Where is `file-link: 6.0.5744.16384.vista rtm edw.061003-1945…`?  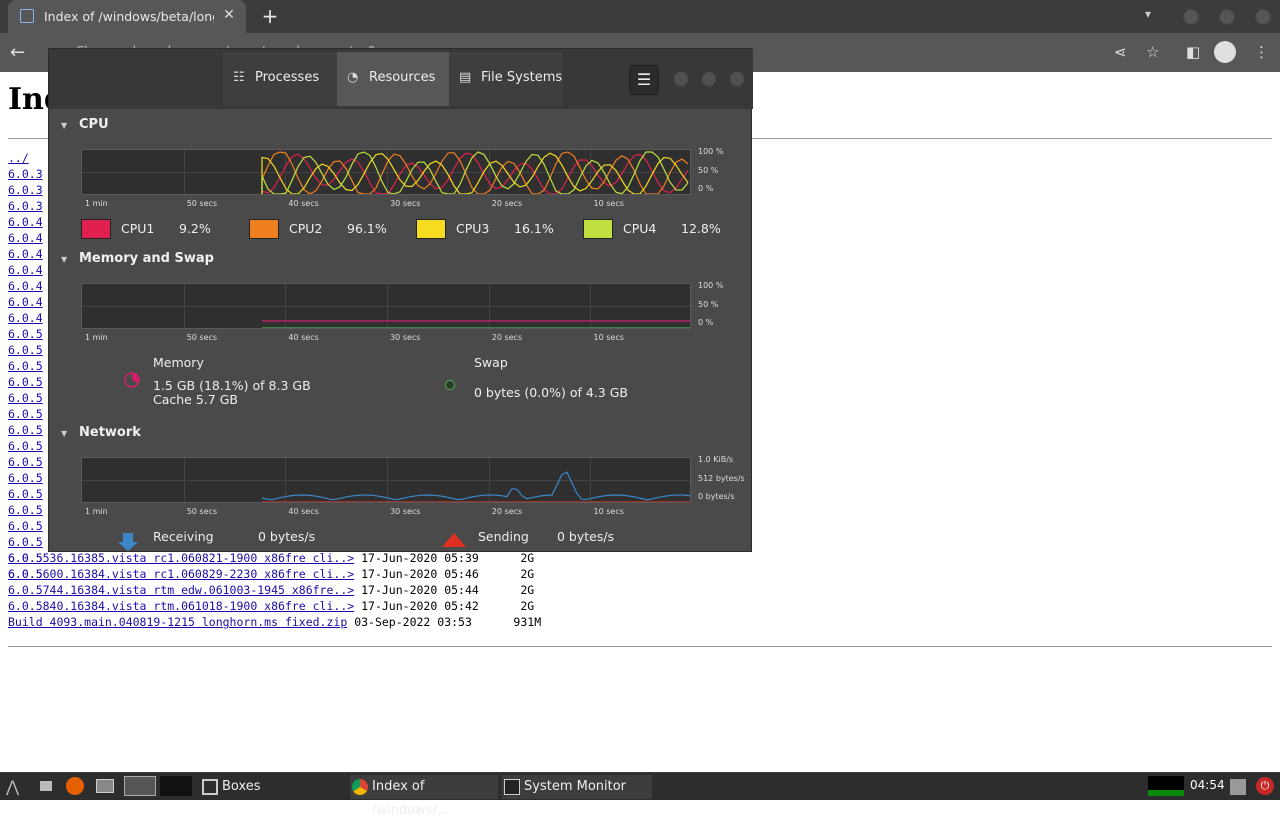
file-link: 6.0.5744.16384.vista rtm edw.061003-1945… is located at coordinates (181, 590).